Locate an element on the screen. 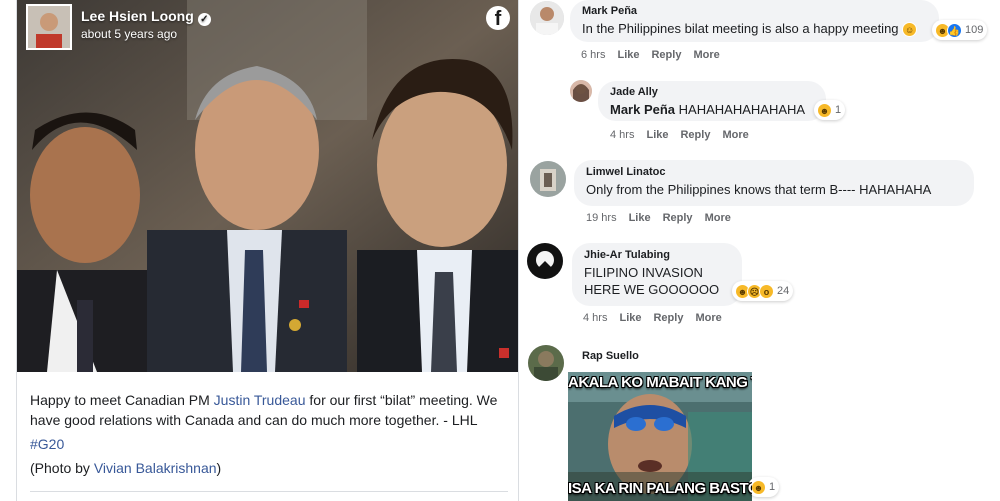  comment-bubble: Jade Ally Mark Peña HAHAHAHAHAHAHA is located at coordinates (712, 101).